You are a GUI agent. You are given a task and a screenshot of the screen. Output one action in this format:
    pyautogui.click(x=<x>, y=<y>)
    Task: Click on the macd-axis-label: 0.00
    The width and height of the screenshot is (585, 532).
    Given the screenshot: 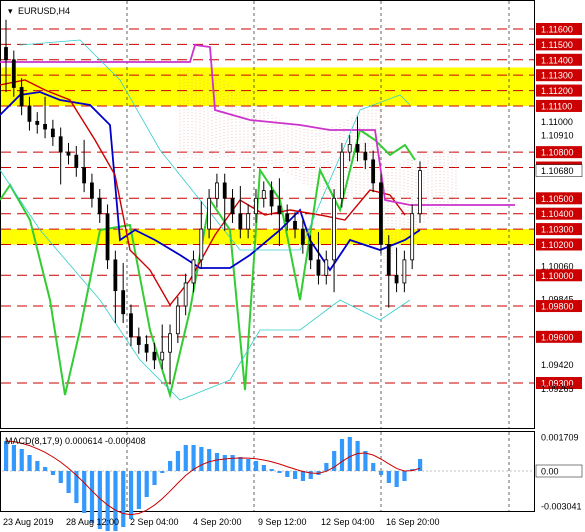 What is the action you would take?
    pyautogui.click(x=550, y=472)
    